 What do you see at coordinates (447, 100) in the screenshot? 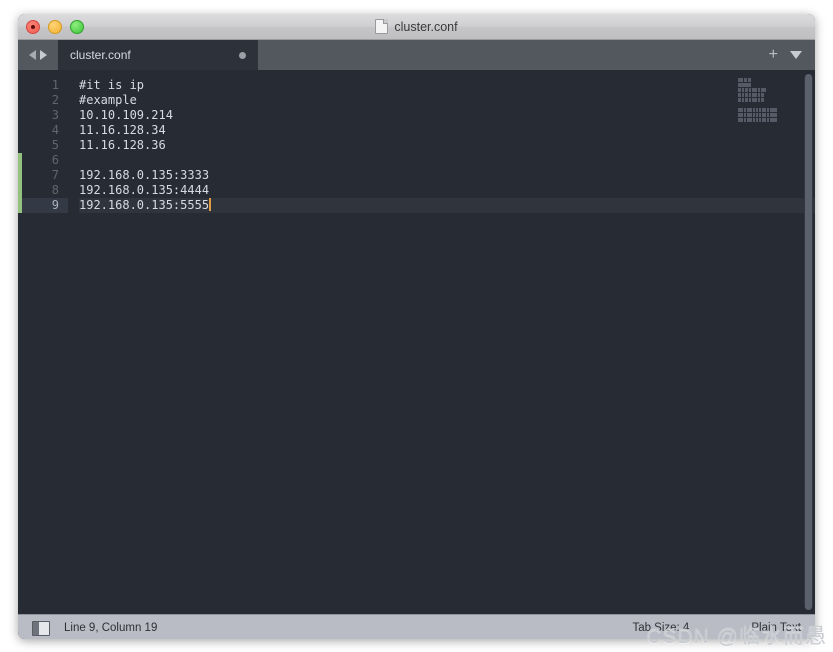
I see `code-line: #example` at bounding box center [447, 100].